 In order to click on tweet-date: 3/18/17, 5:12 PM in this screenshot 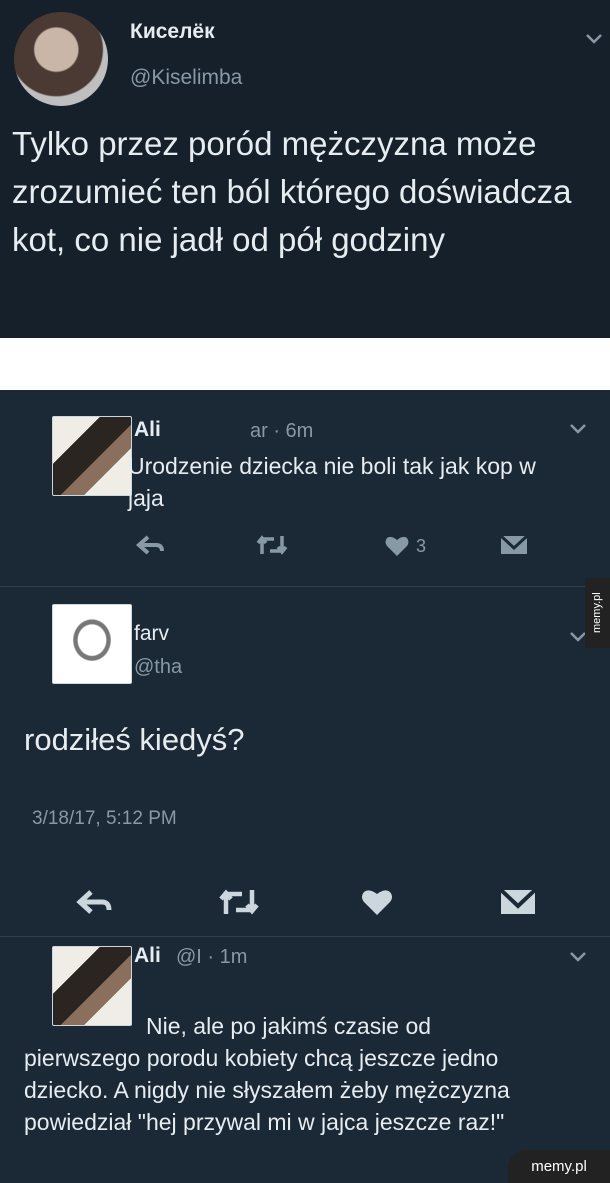, I will do `click(104, 818)`.